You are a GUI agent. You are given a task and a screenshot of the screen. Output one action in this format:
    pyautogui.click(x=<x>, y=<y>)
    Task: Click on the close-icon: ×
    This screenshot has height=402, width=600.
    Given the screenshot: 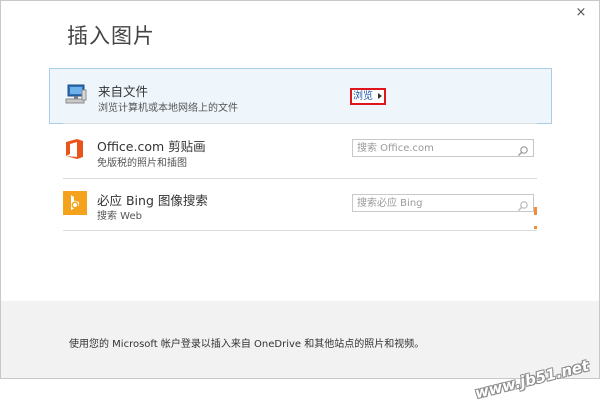 What is the action you would take?
    pyautogui.click(x=581, y=12)
    